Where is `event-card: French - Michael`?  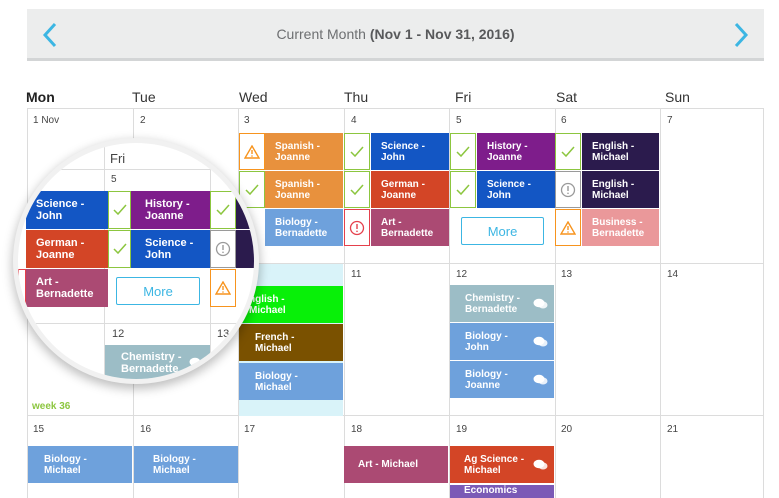 event-card: French - Michael is located at coordinates (291, 342).